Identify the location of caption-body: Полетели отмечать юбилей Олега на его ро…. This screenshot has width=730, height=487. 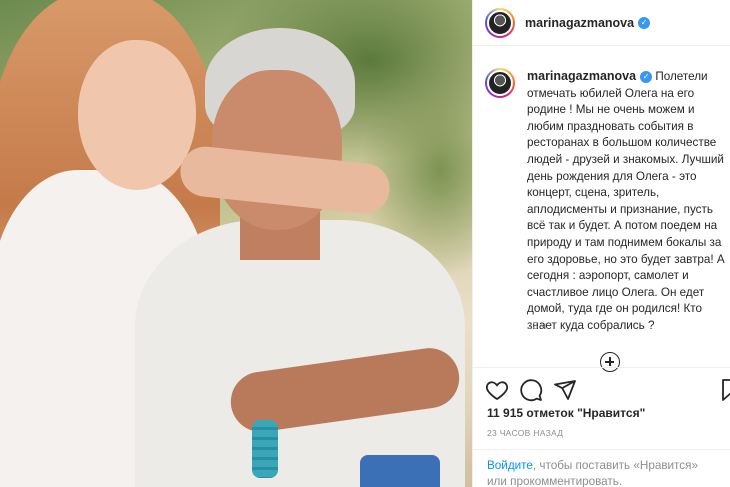
(626, 201).